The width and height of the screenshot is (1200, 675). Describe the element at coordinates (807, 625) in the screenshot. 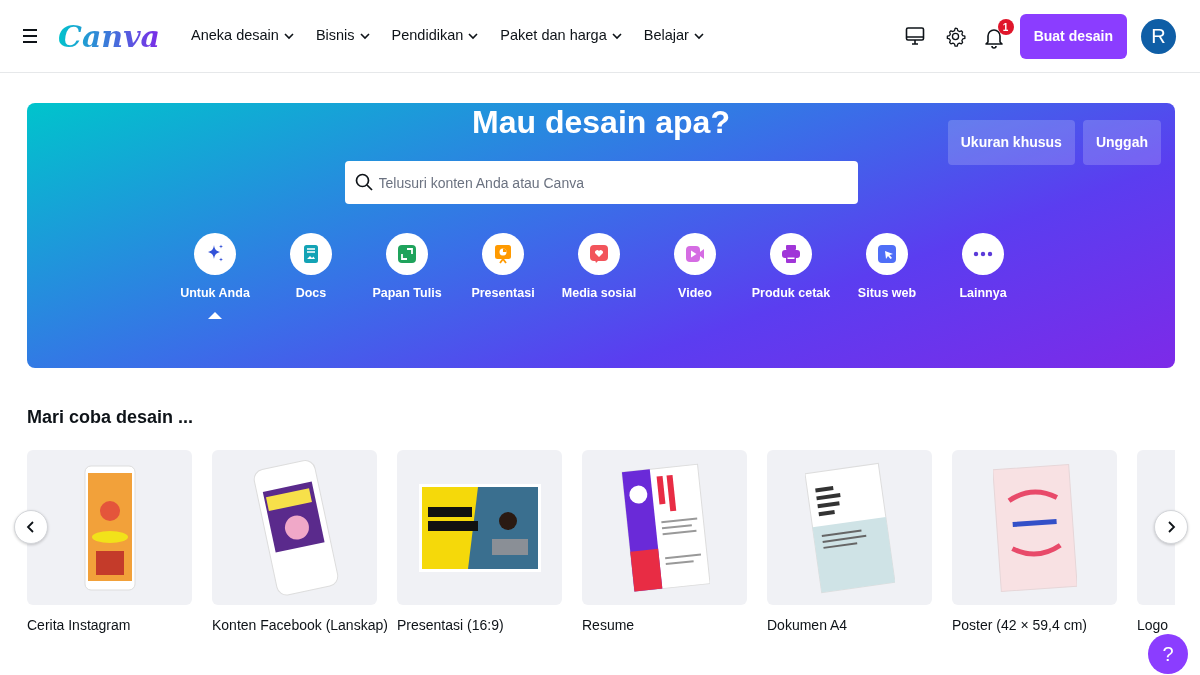

I see `template-title: Dokumen A4` at that location.